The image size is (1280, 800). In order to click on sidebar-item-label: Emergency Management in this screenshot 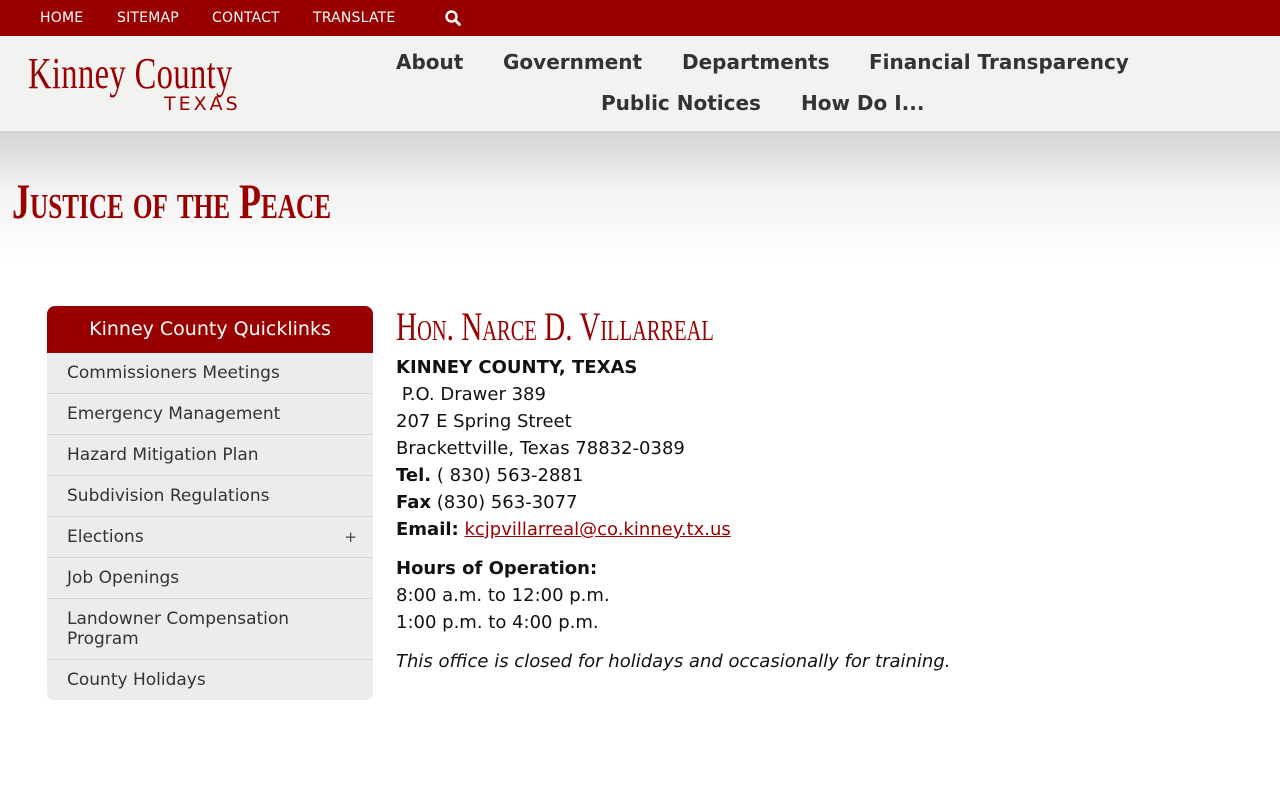, I will do `click(174, 414)`.